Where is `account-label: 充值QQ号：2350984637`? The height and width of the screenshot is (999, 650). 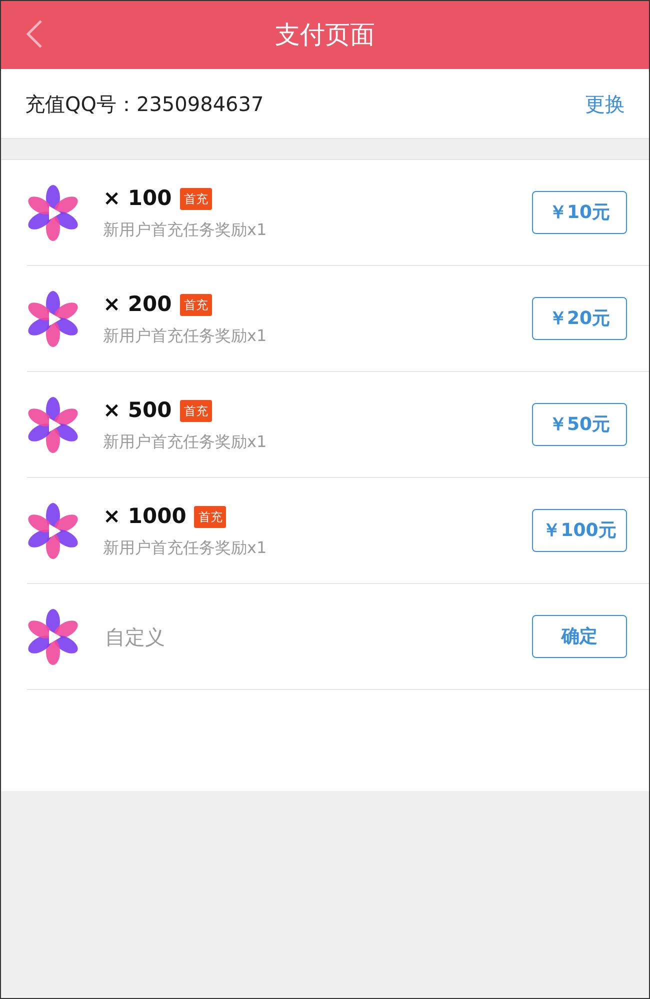
account-label: 充值QQ号：2350984637 is located at coordinates (144, 104).